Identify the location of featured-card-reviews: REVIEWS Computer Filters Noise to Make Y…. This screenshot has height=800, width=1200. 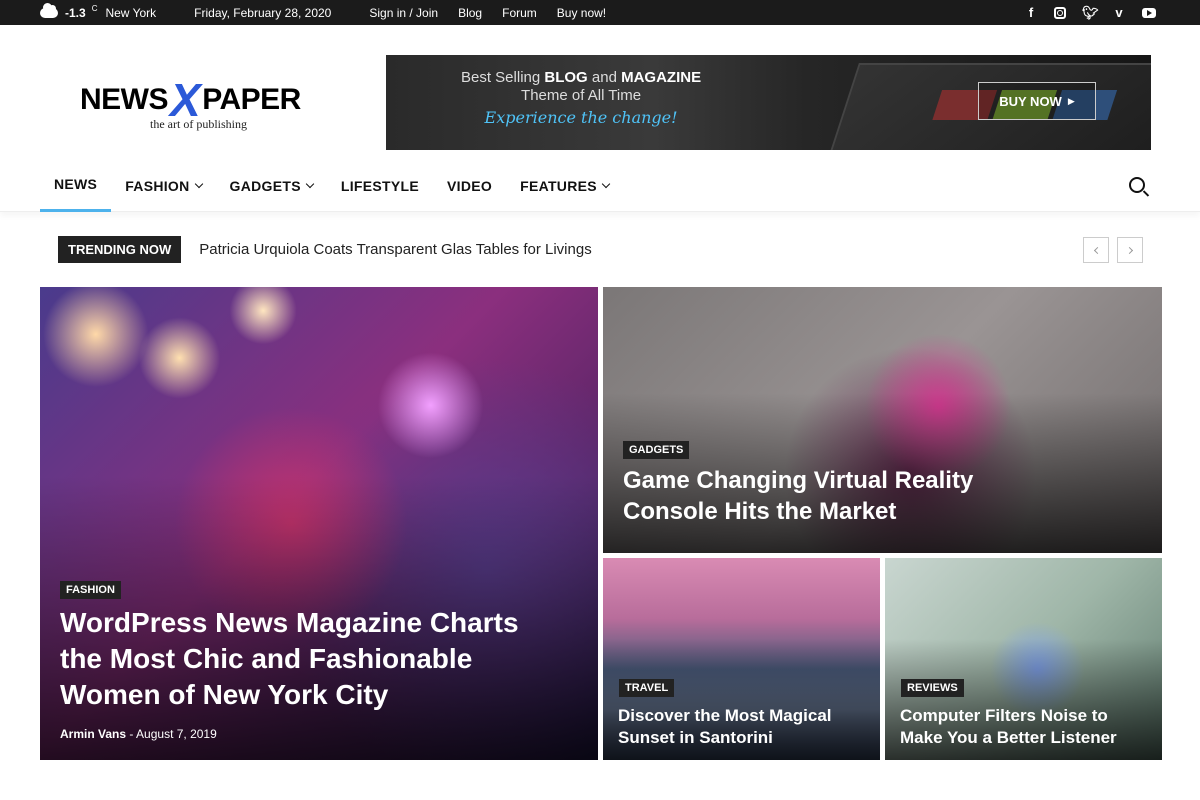
(1023, 659).